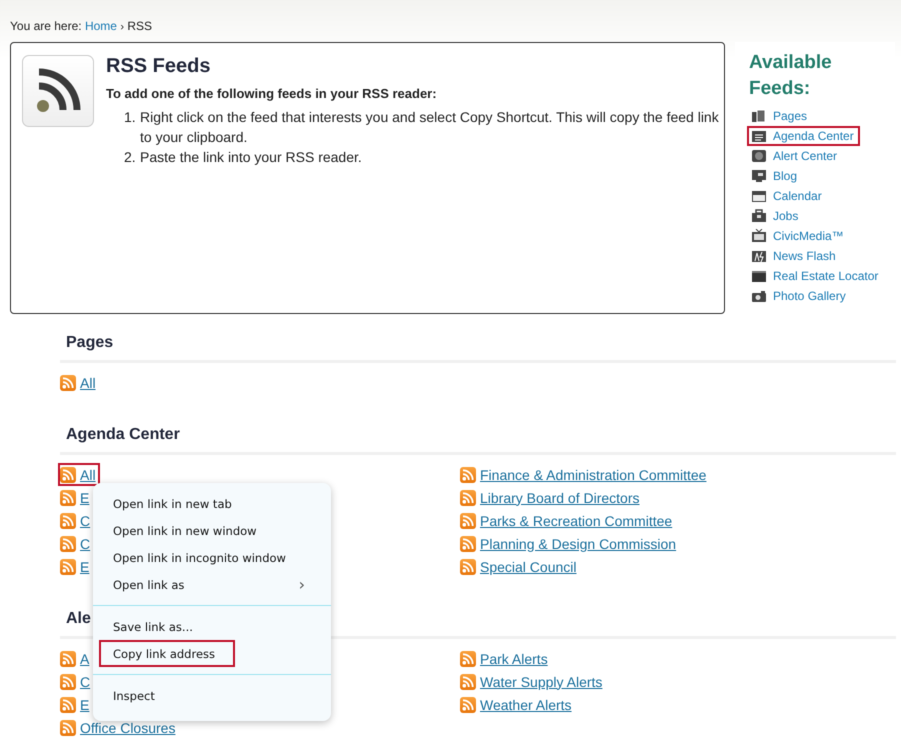 The height and width of the screenshot is (748, 901). I want to click on instructions-heading: To add one of the following feeds in your RSS reader:, so click(272, 93).